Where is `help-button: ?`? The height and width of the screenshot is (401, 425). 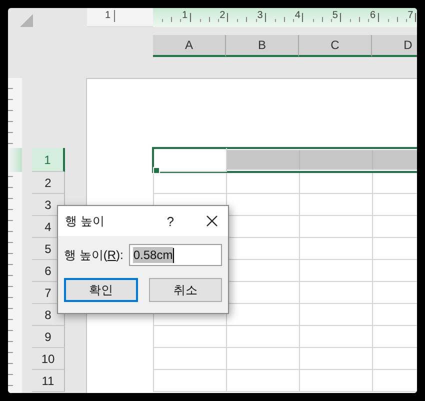 help-button: ? is located at coordinates (170, 221).